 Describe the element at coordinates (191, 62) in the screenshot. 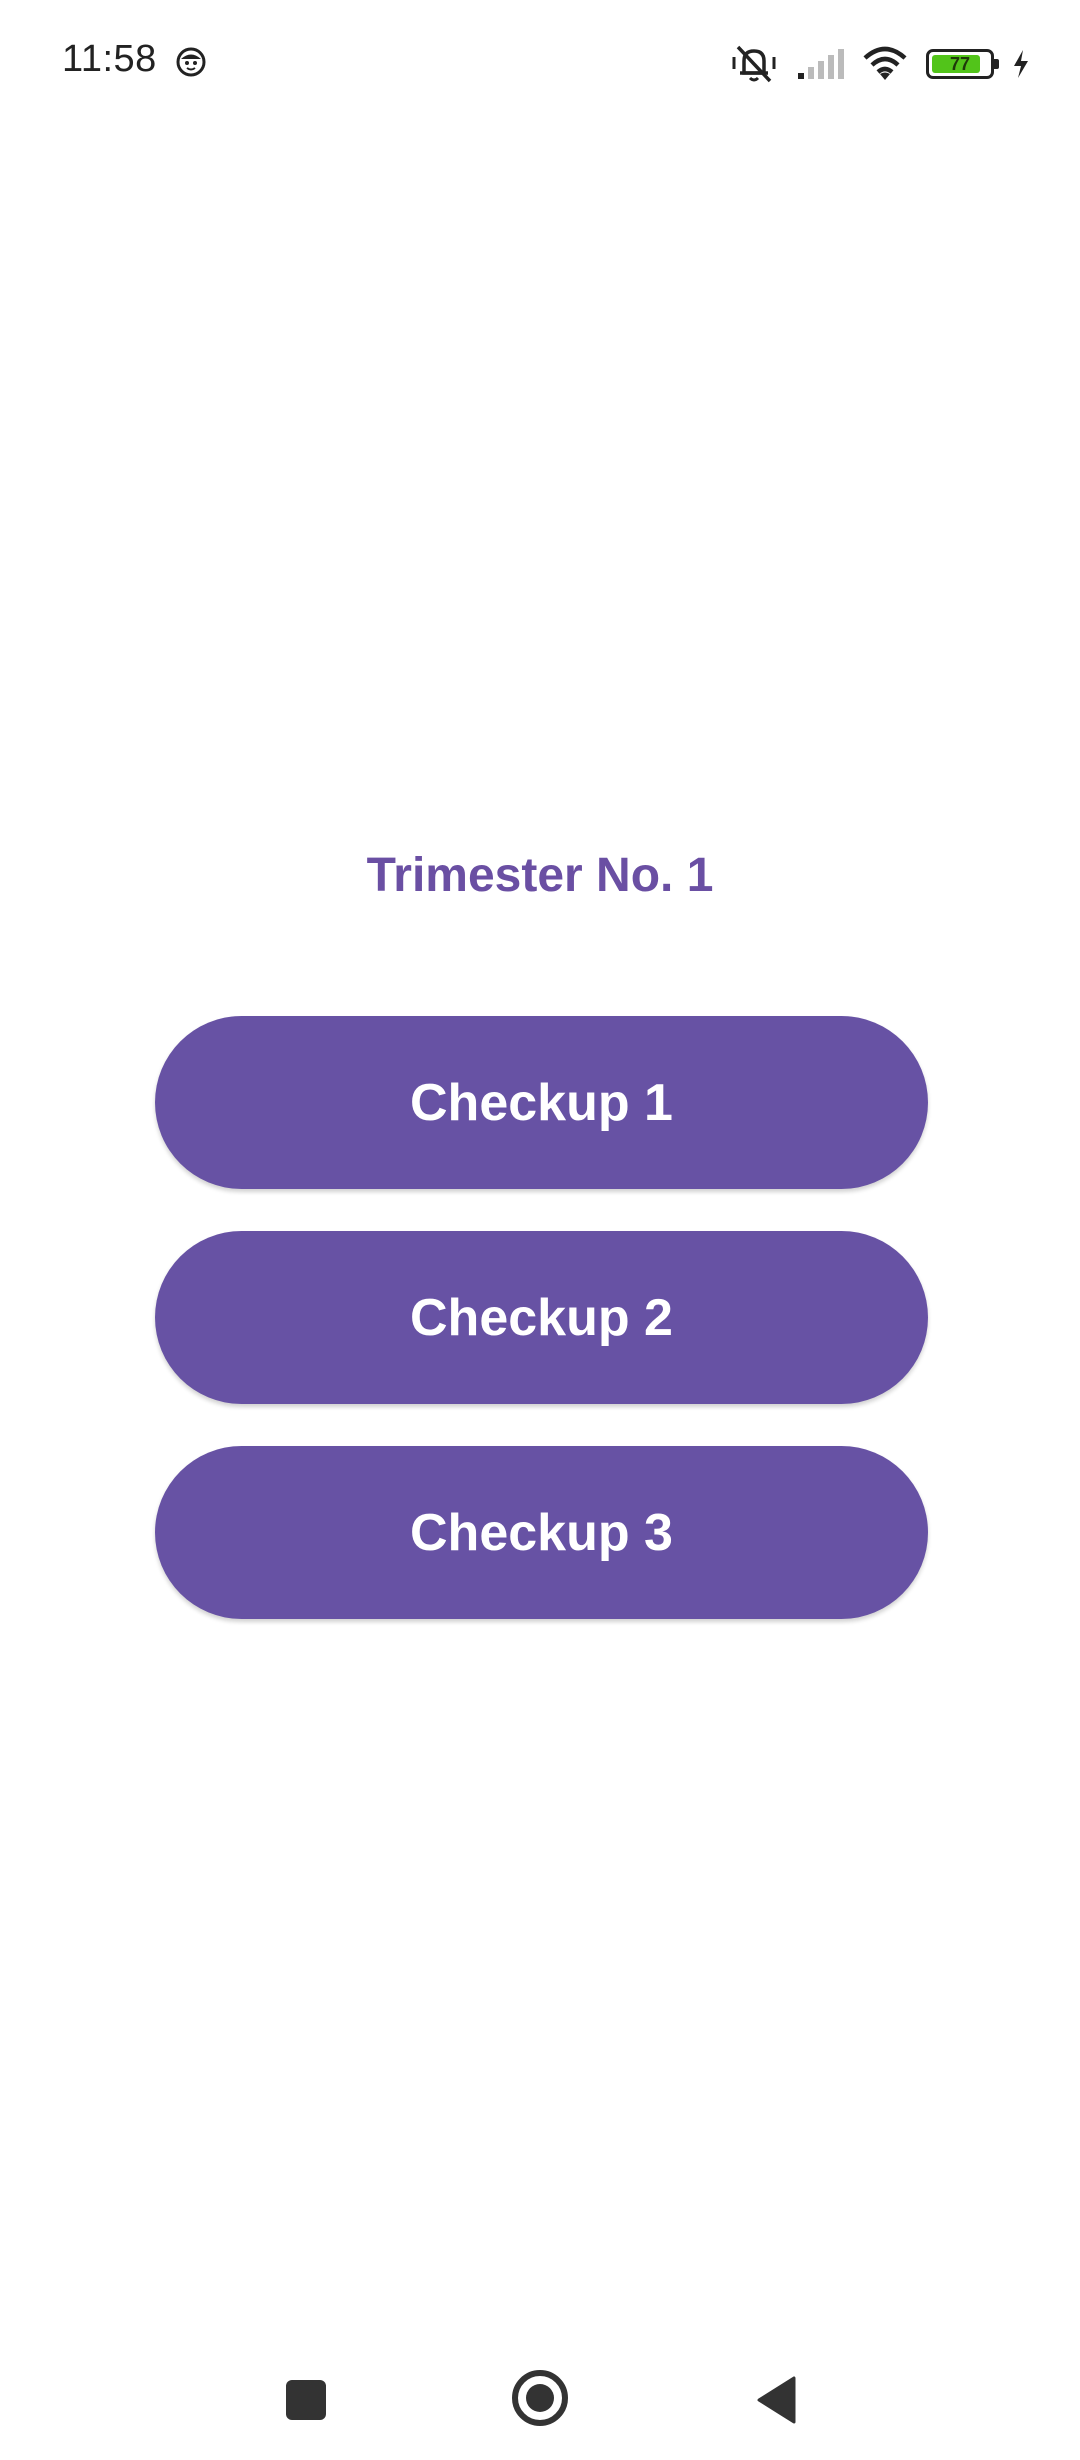

I see `face-icon` at that location.